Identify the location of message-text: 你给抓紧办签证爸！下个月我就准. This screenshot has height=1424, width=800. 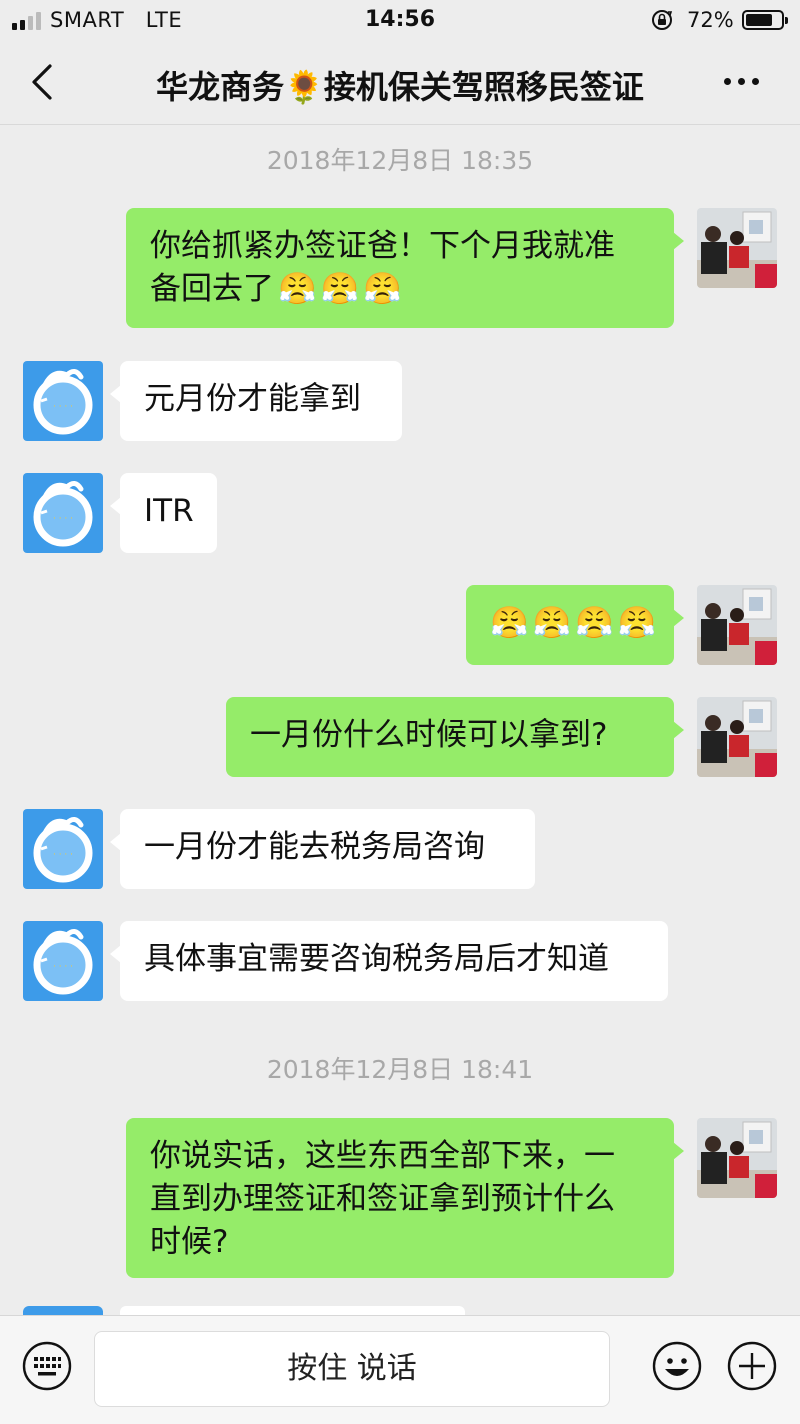
(382, 246).